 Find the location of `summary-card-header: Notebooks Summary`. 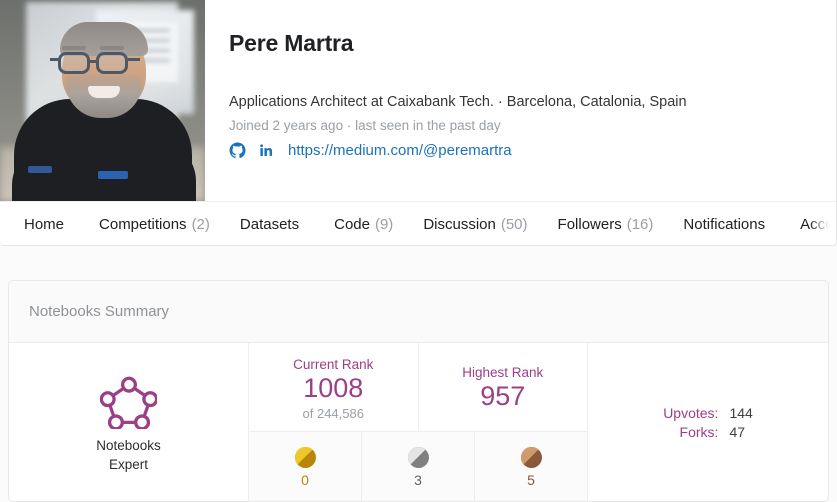

summary-card-header: Notebooks Summary is located at coordinates (418, 312).